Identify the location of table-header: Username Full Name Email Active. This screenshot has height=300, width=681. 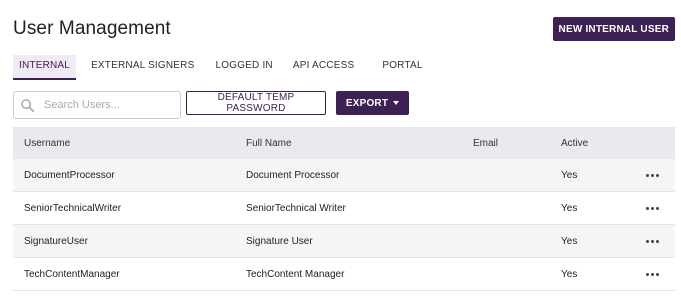
(344, 143).